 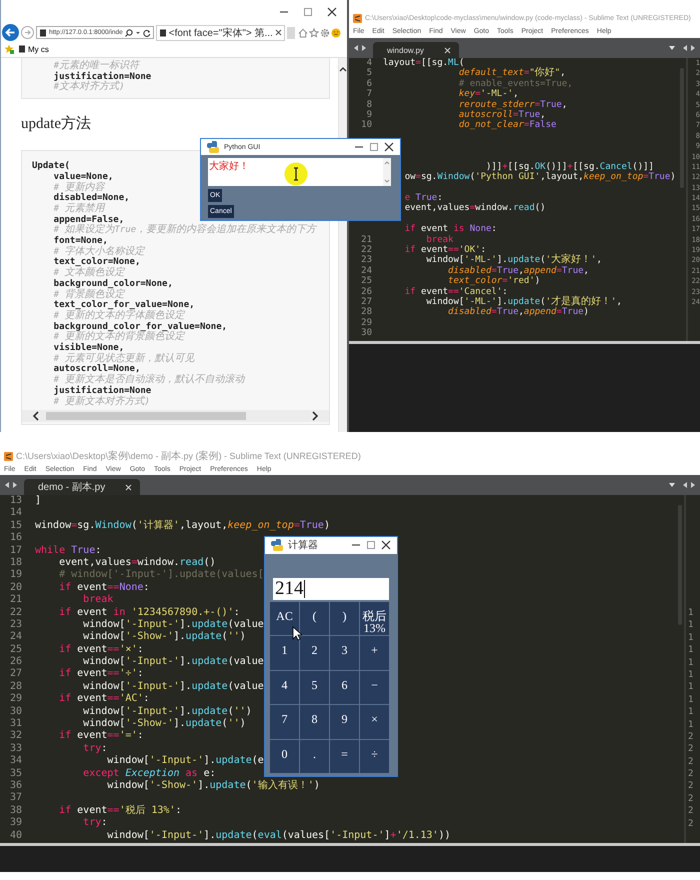 I want to click on code-line: # window['-Input-'].update(values[, so click(x=161, y=575).